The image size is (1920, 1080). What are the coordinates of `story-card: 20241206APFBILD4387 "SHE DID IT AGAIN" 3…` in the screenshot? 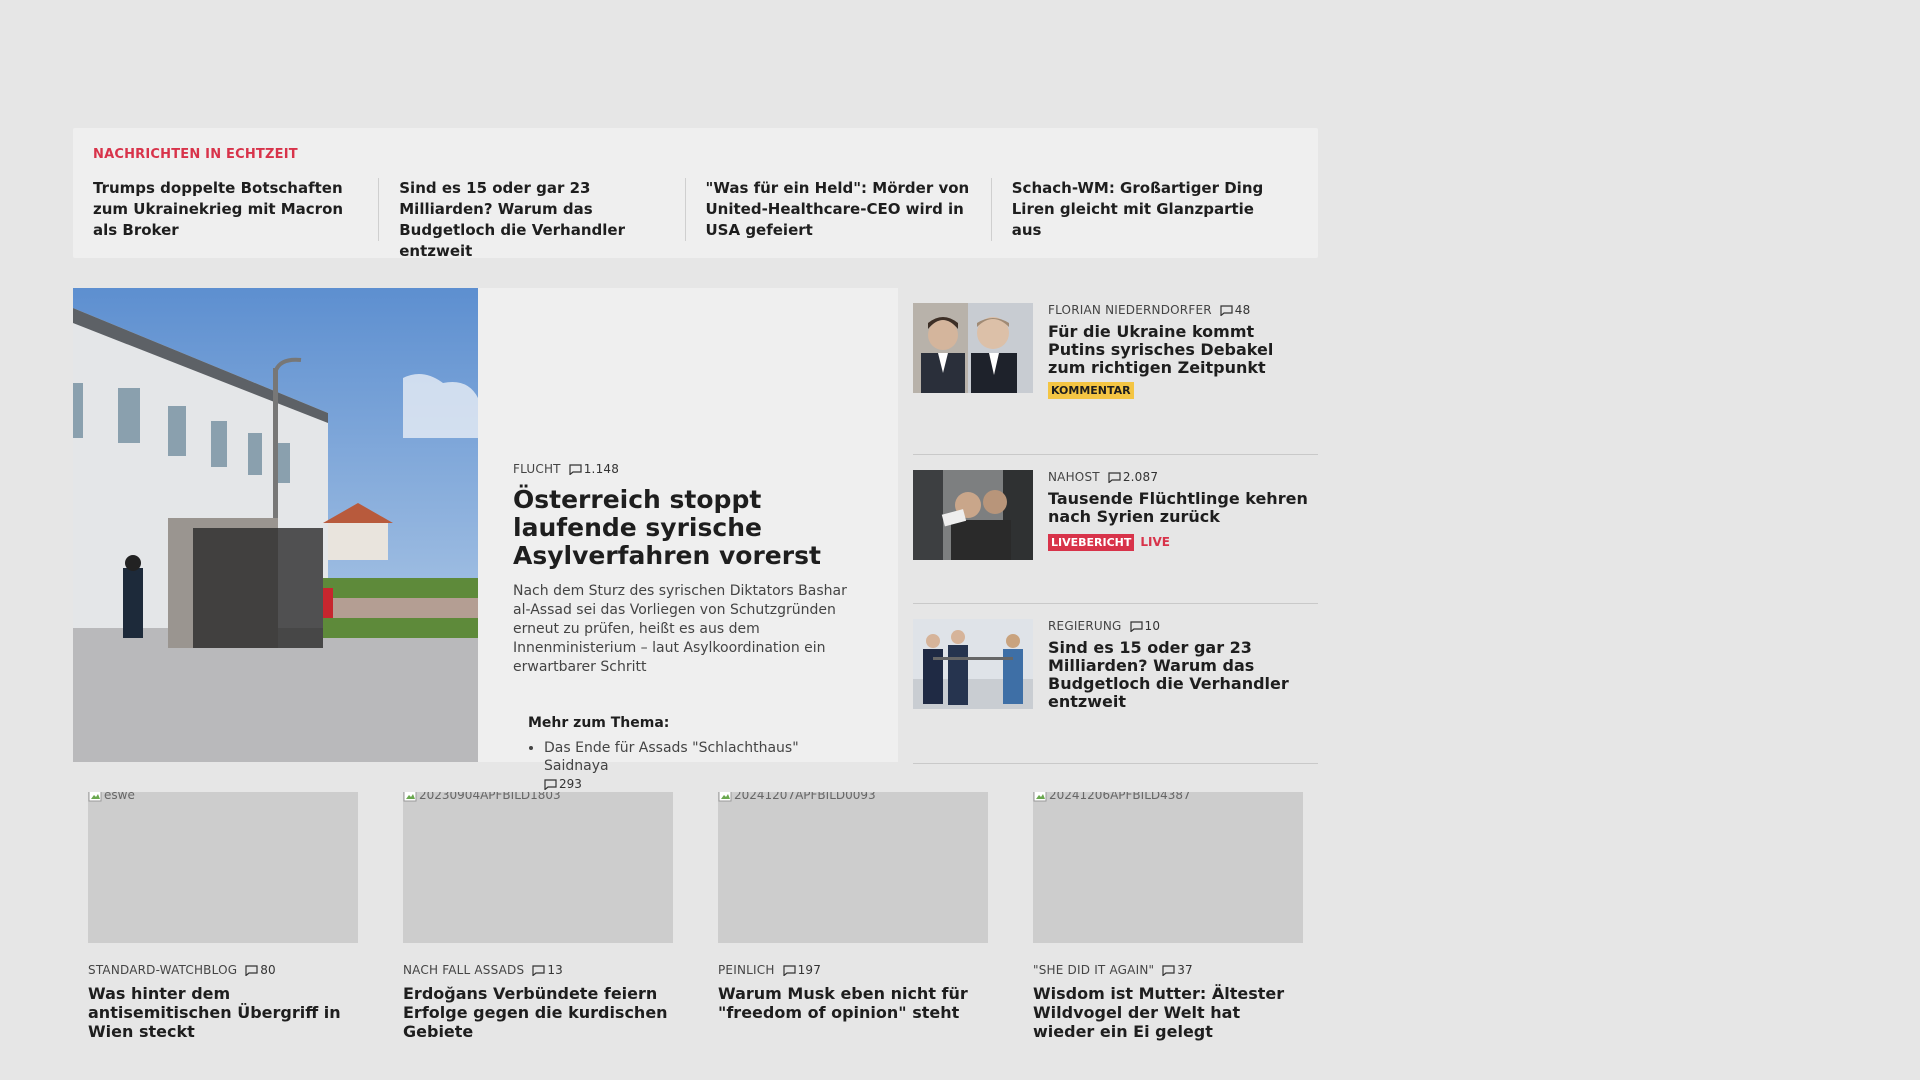 It's located at (1168, 916).